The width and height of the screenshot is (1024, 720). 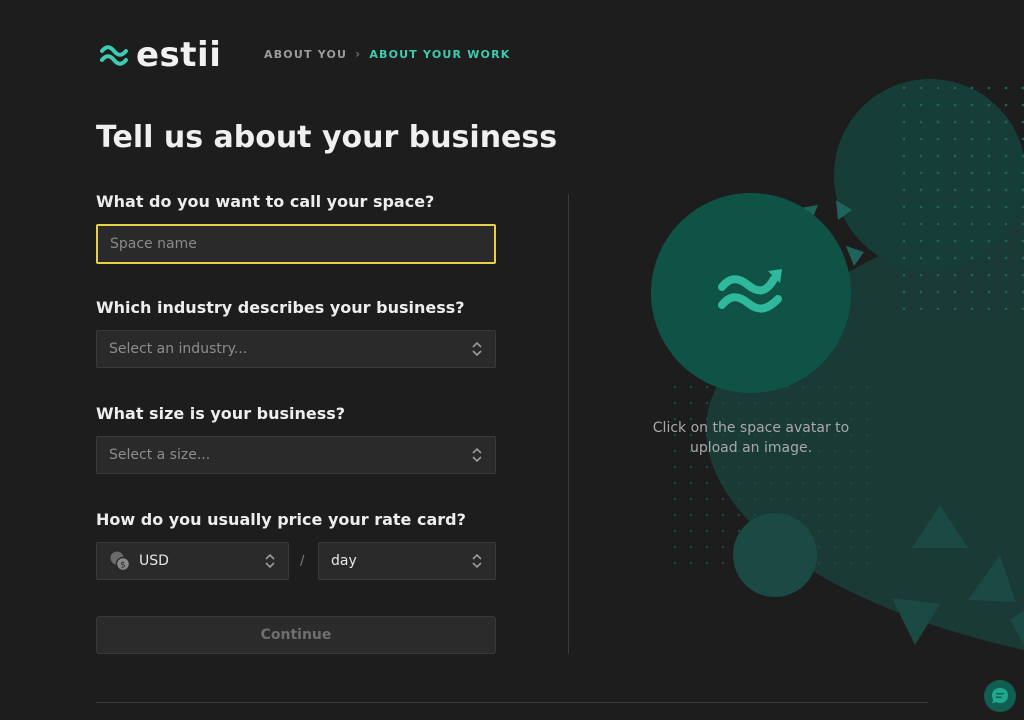 What do you see at coordinates (568, 424) in the screenshot?
I see `vertical-divider` at bounding box center [568, 424].